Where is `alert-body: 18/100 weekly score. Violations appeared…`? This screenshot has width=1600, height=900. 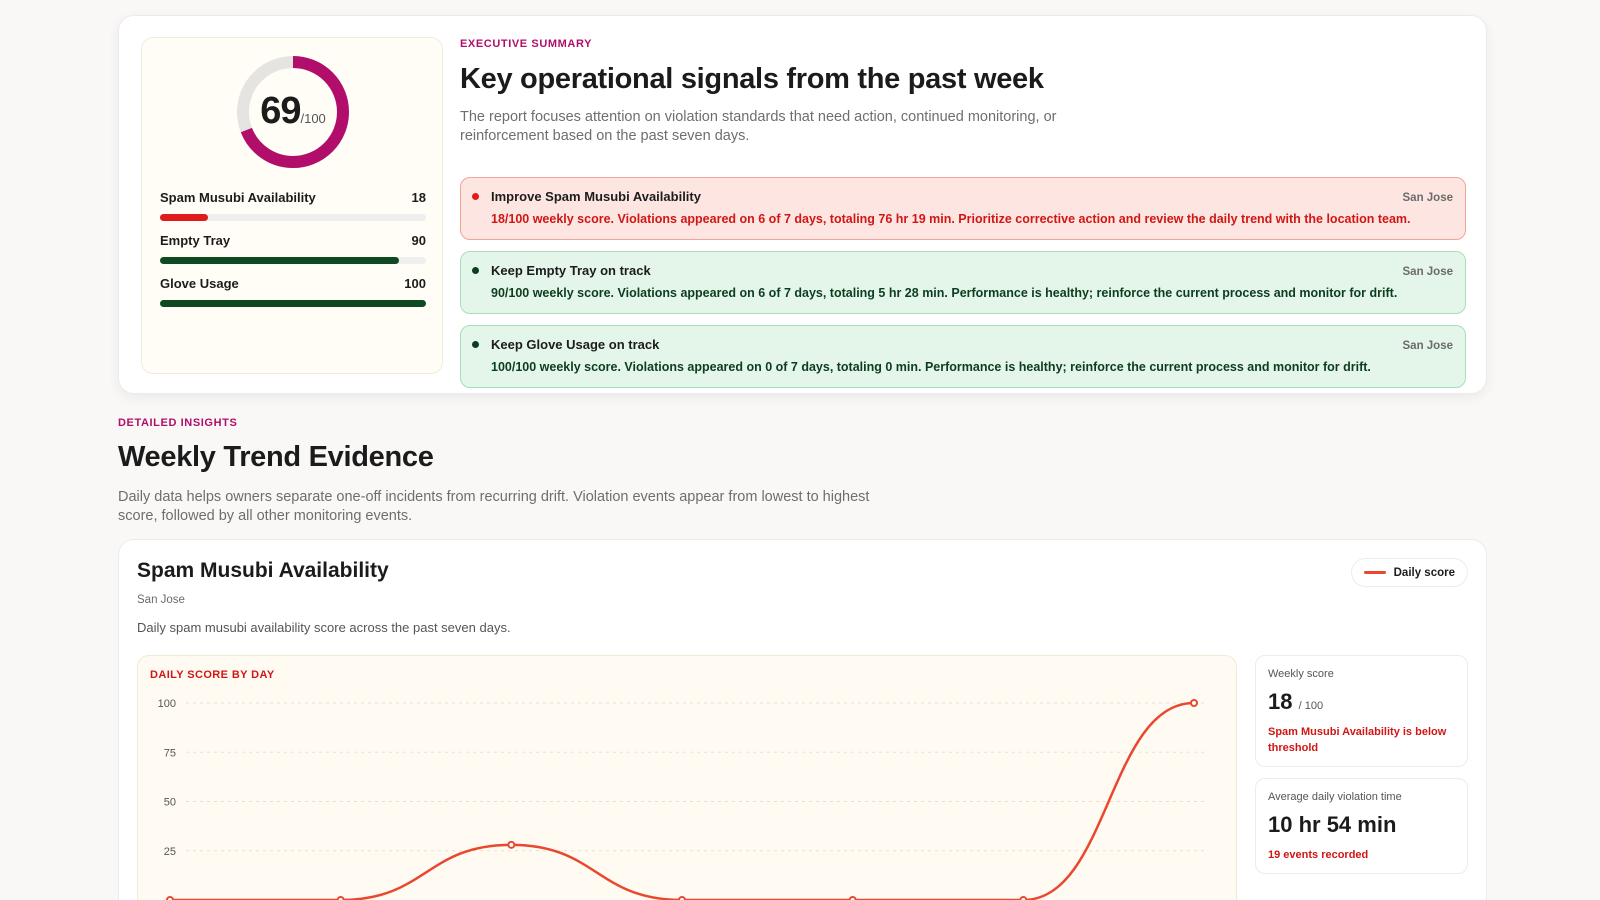 alert-body: 18/100 weekly score. Violations appeared… is located at coordinates (951, 219).